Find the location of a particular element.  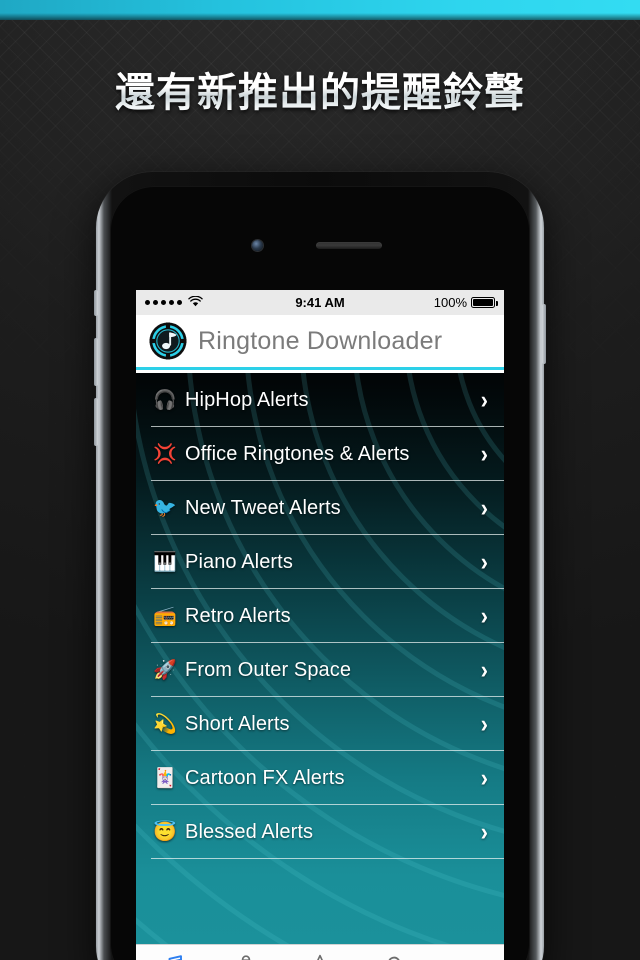

music-note-icon is located at coordinates (173, 956).